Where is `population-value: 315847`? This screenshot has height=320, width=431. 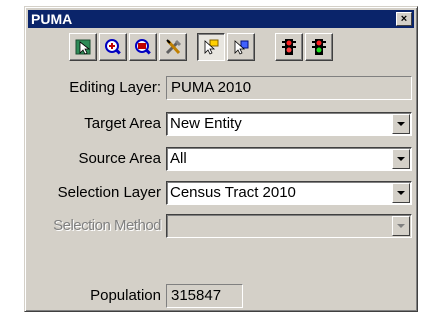 population-value: 315847 is located at coordinates (204, 296).